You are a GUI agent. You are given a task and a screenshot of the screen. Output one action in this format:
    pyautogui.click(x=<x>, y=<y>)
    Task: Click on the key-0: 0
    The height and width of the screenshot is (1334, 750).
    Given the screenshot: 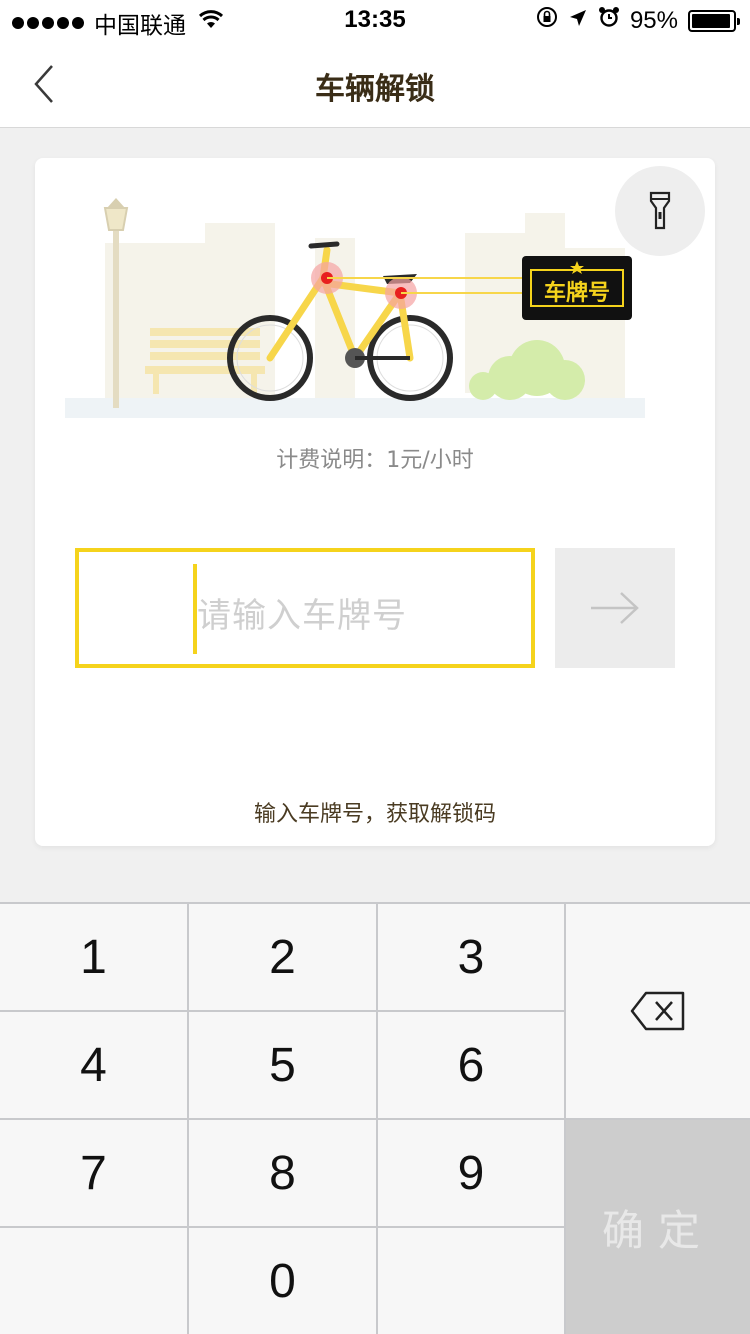 What is the action you would take?
    pyautogui.click(x=282, y=1281)
    